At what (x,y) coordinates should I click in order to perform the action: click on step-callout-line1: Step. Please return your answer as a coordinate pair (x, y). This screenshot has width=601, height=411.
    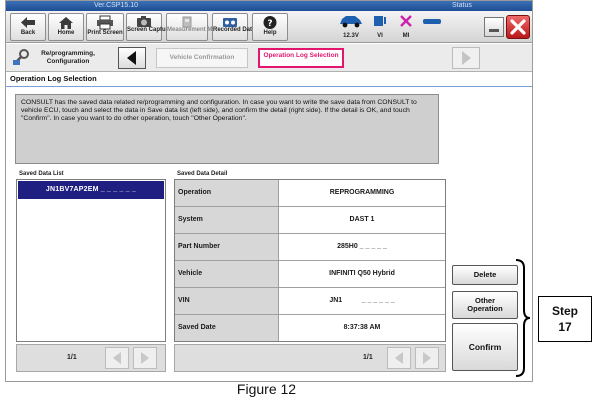
    Looking at the image, I should click on (564, 311).